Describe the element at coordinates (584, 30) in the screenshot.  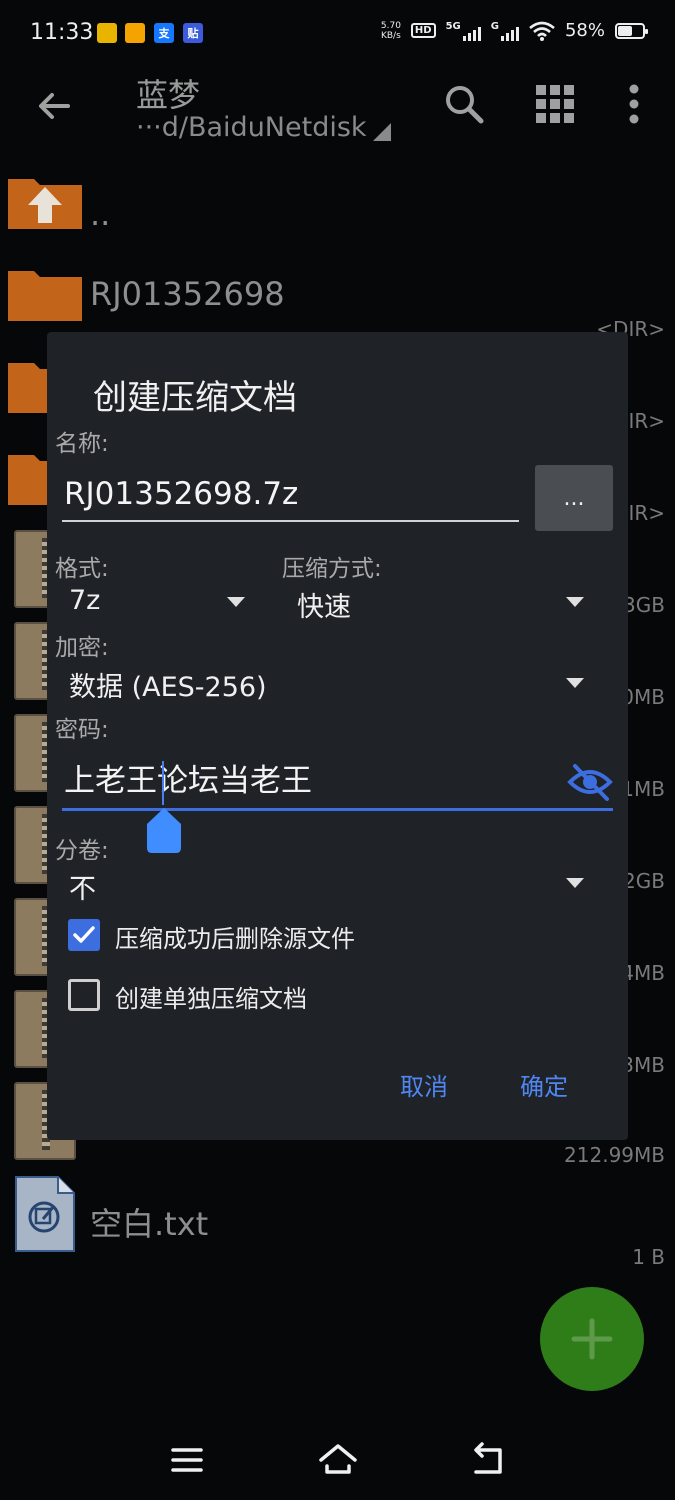
I see `battery-percent: 58%` at that location.